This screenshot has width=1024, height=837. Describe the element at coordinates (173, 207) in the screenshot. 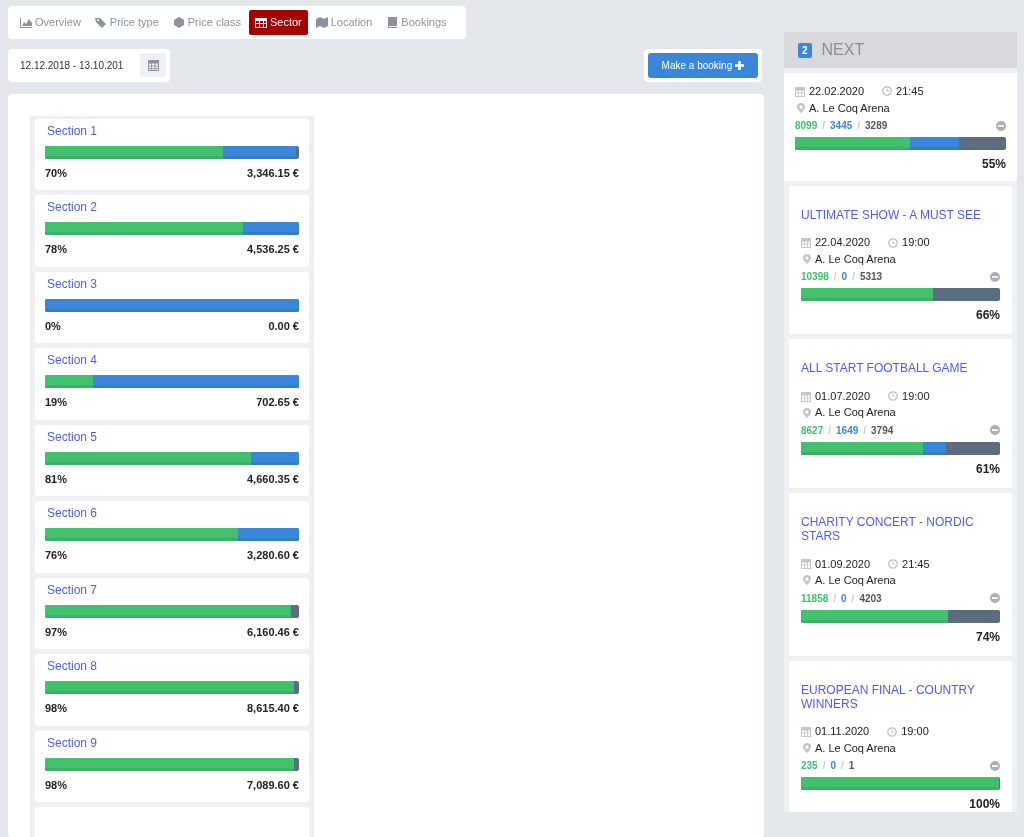

I see `section-link: Section 2` at that location.